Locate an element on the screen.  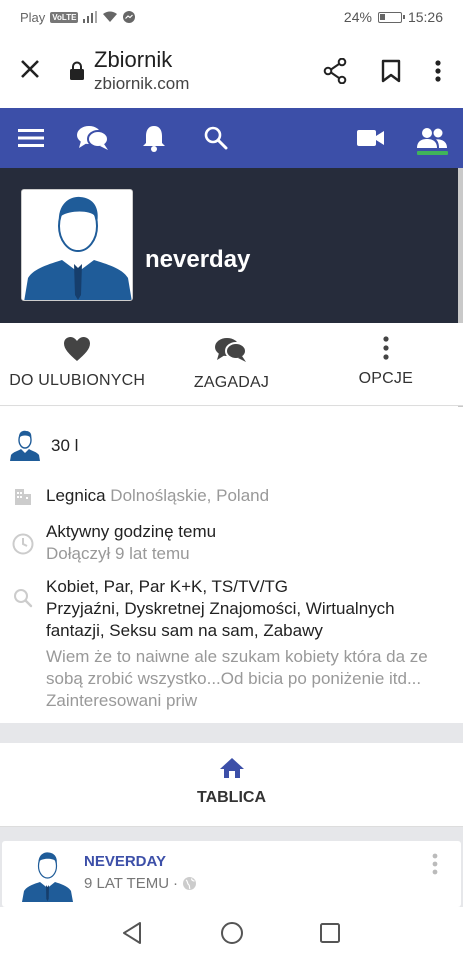
system-nav-bar is located at coordinates (231, 933).